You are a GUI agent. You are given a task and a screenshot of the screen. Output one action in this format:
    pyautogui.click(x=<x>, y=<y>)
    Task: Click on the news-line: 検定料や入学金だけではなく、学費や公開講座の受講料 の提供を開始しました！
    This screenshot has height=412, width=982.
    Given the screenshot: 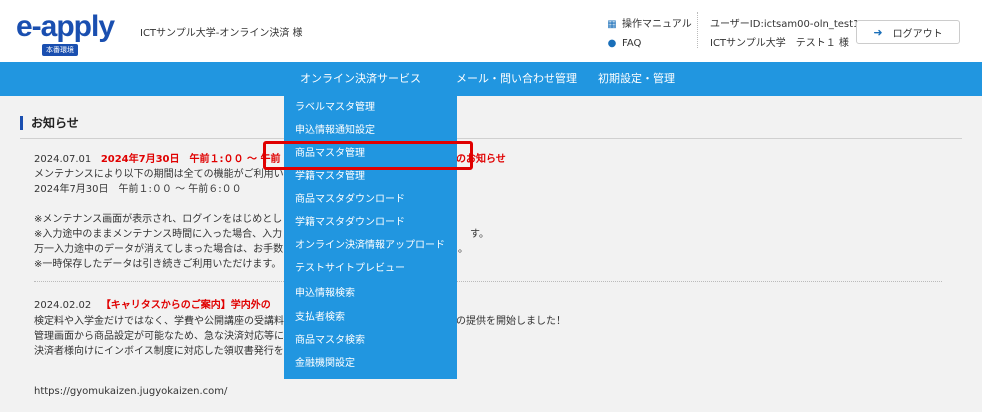 What is the action you would take?
    pyautogui.click(x=300, y=321)
    